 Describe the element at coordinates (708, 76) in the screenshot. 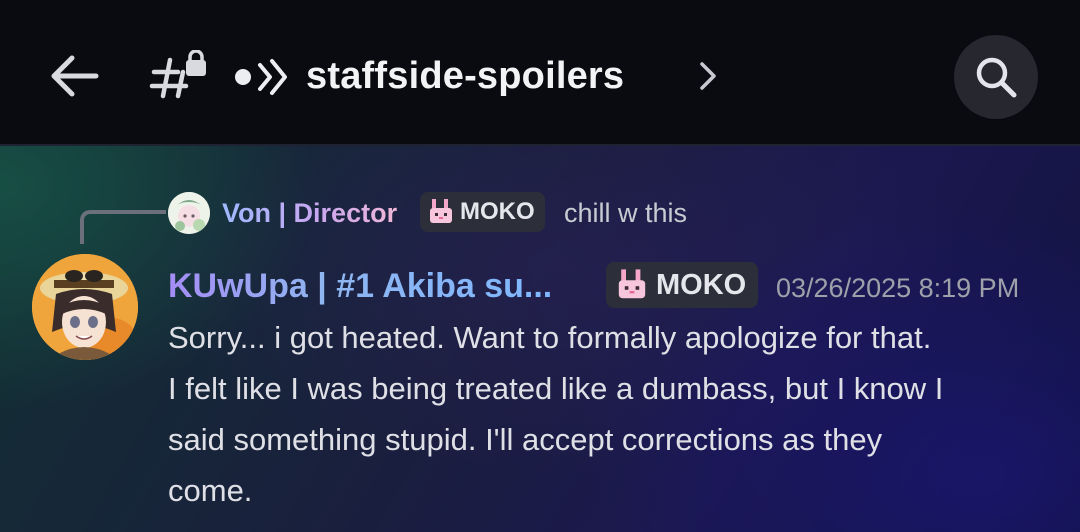

I see `chevron-right-icon` at that location.